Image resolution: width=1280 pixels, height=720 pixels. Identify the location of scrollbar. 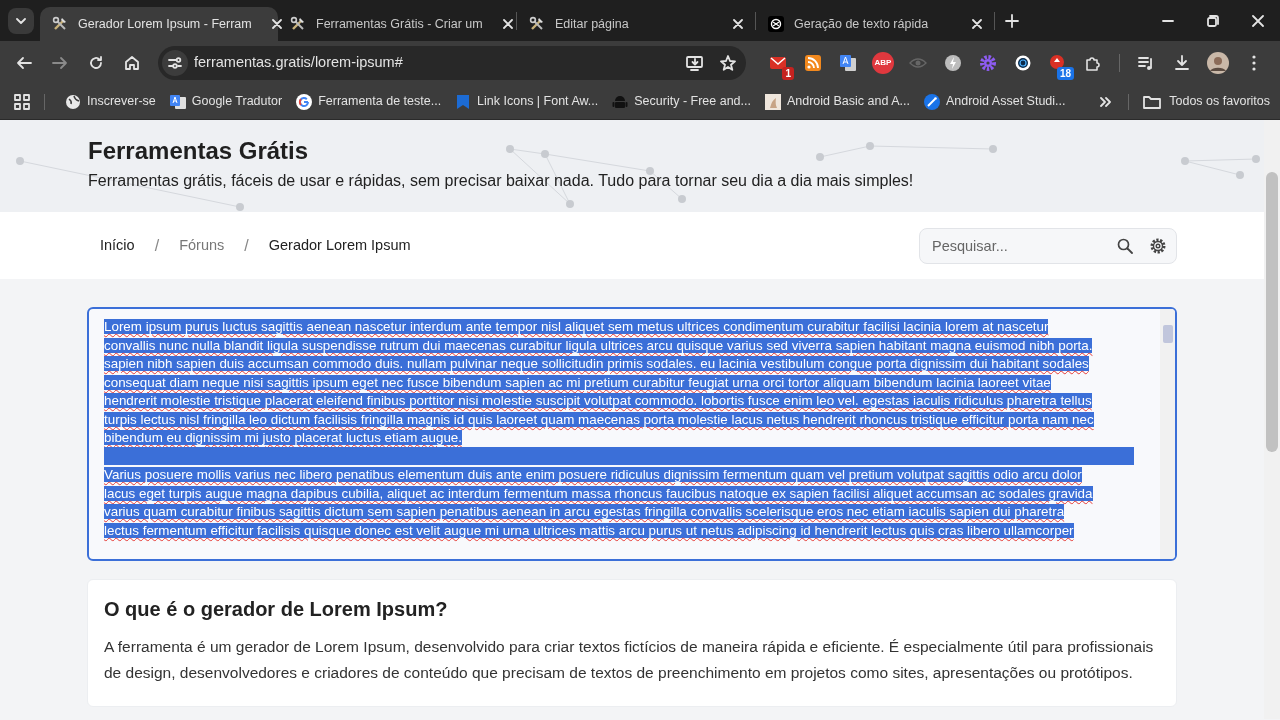
(1167, 434).